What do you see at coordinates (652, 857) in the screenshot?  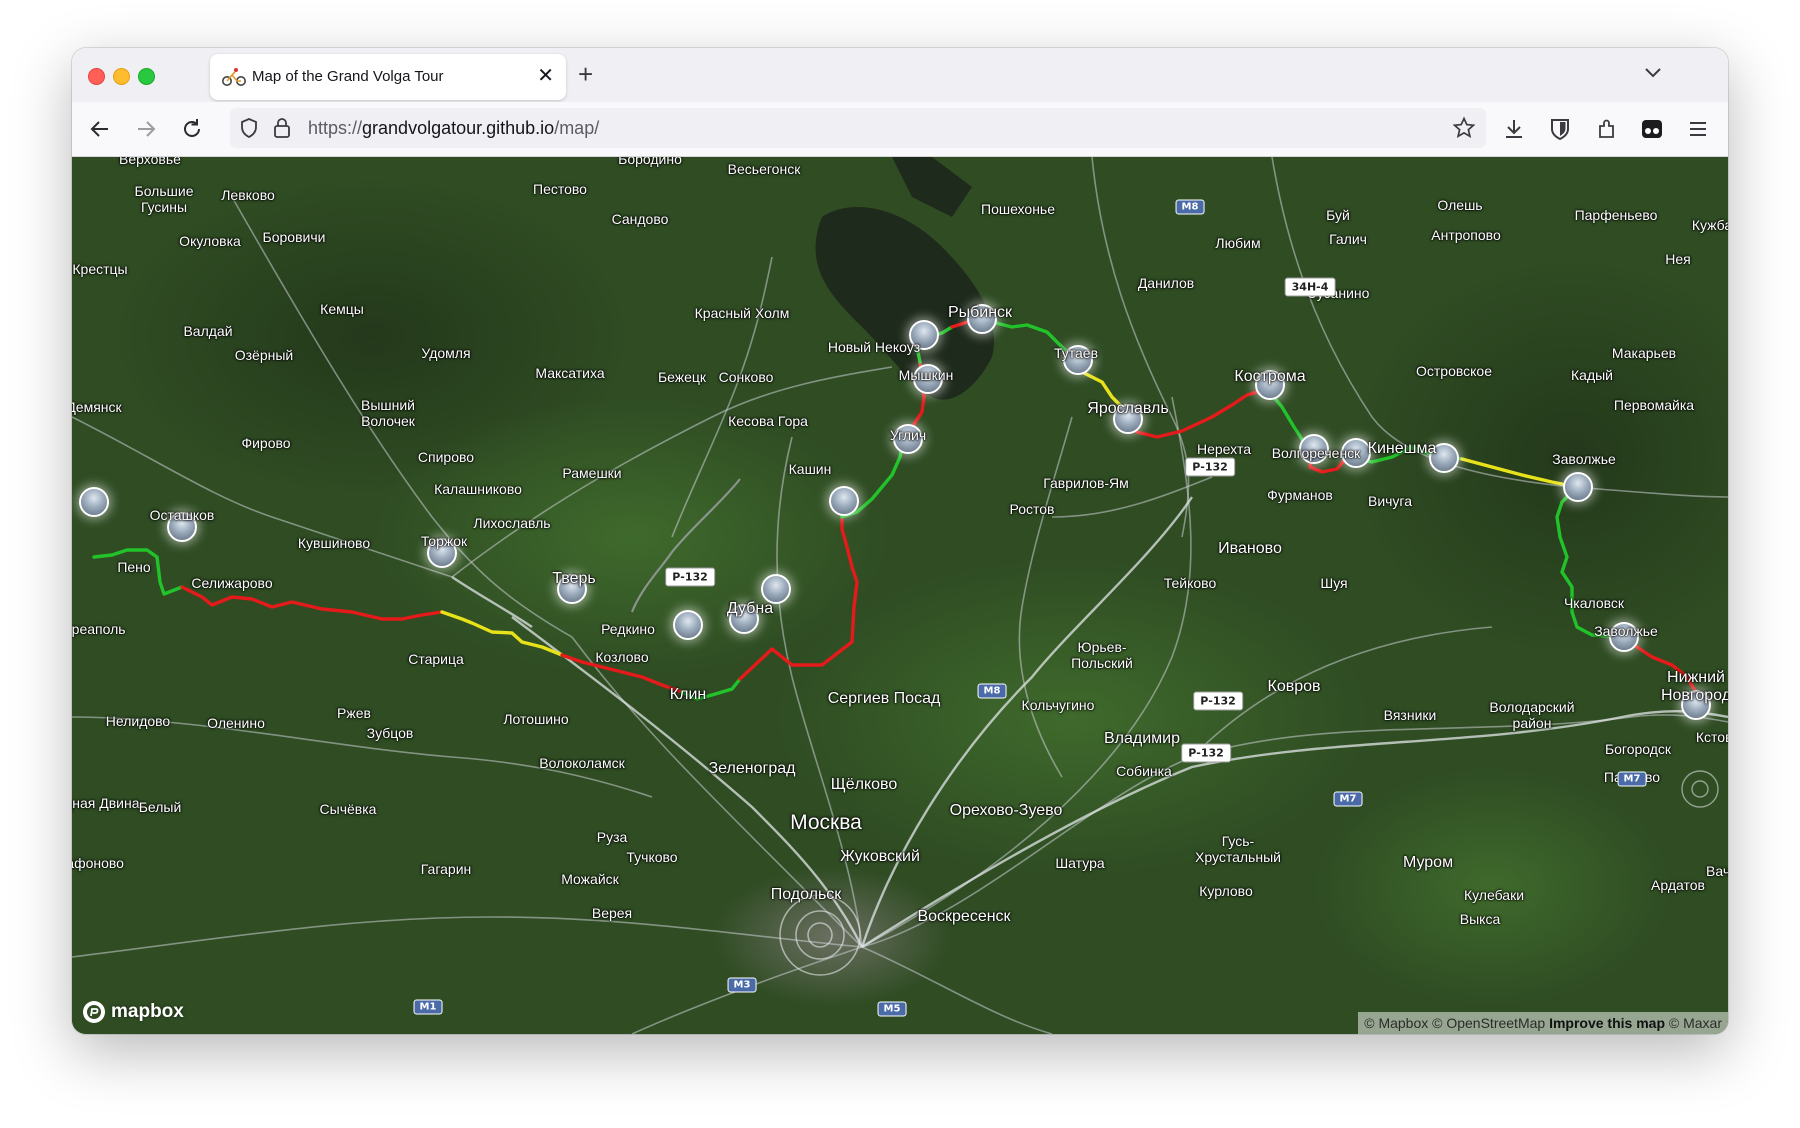 I see `place-label: Тучково` at bounding box center [652, 857].